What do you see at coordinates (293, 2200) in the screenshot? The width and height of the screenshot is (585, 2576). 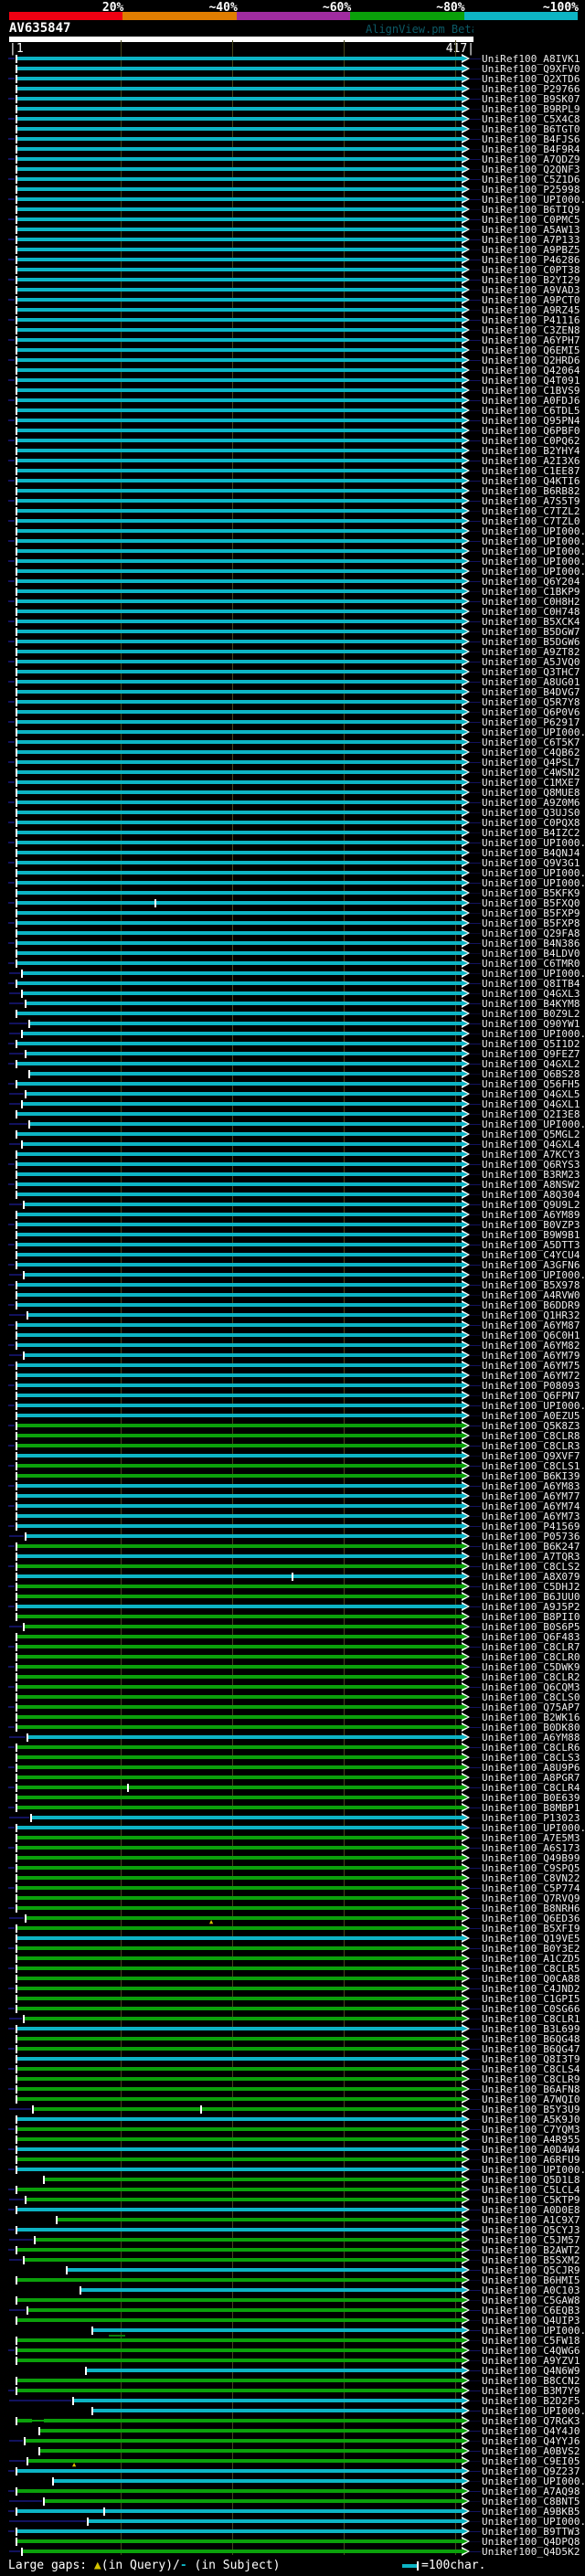 I see `alignment-row: UniRef100_C5KTP9` at bounding box center [293, 2200].